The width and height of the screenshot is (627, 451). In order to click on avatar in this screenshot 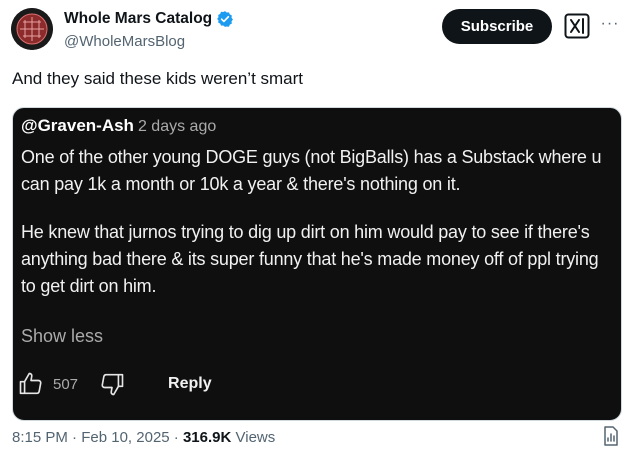, I will do `click(32, 29)`.